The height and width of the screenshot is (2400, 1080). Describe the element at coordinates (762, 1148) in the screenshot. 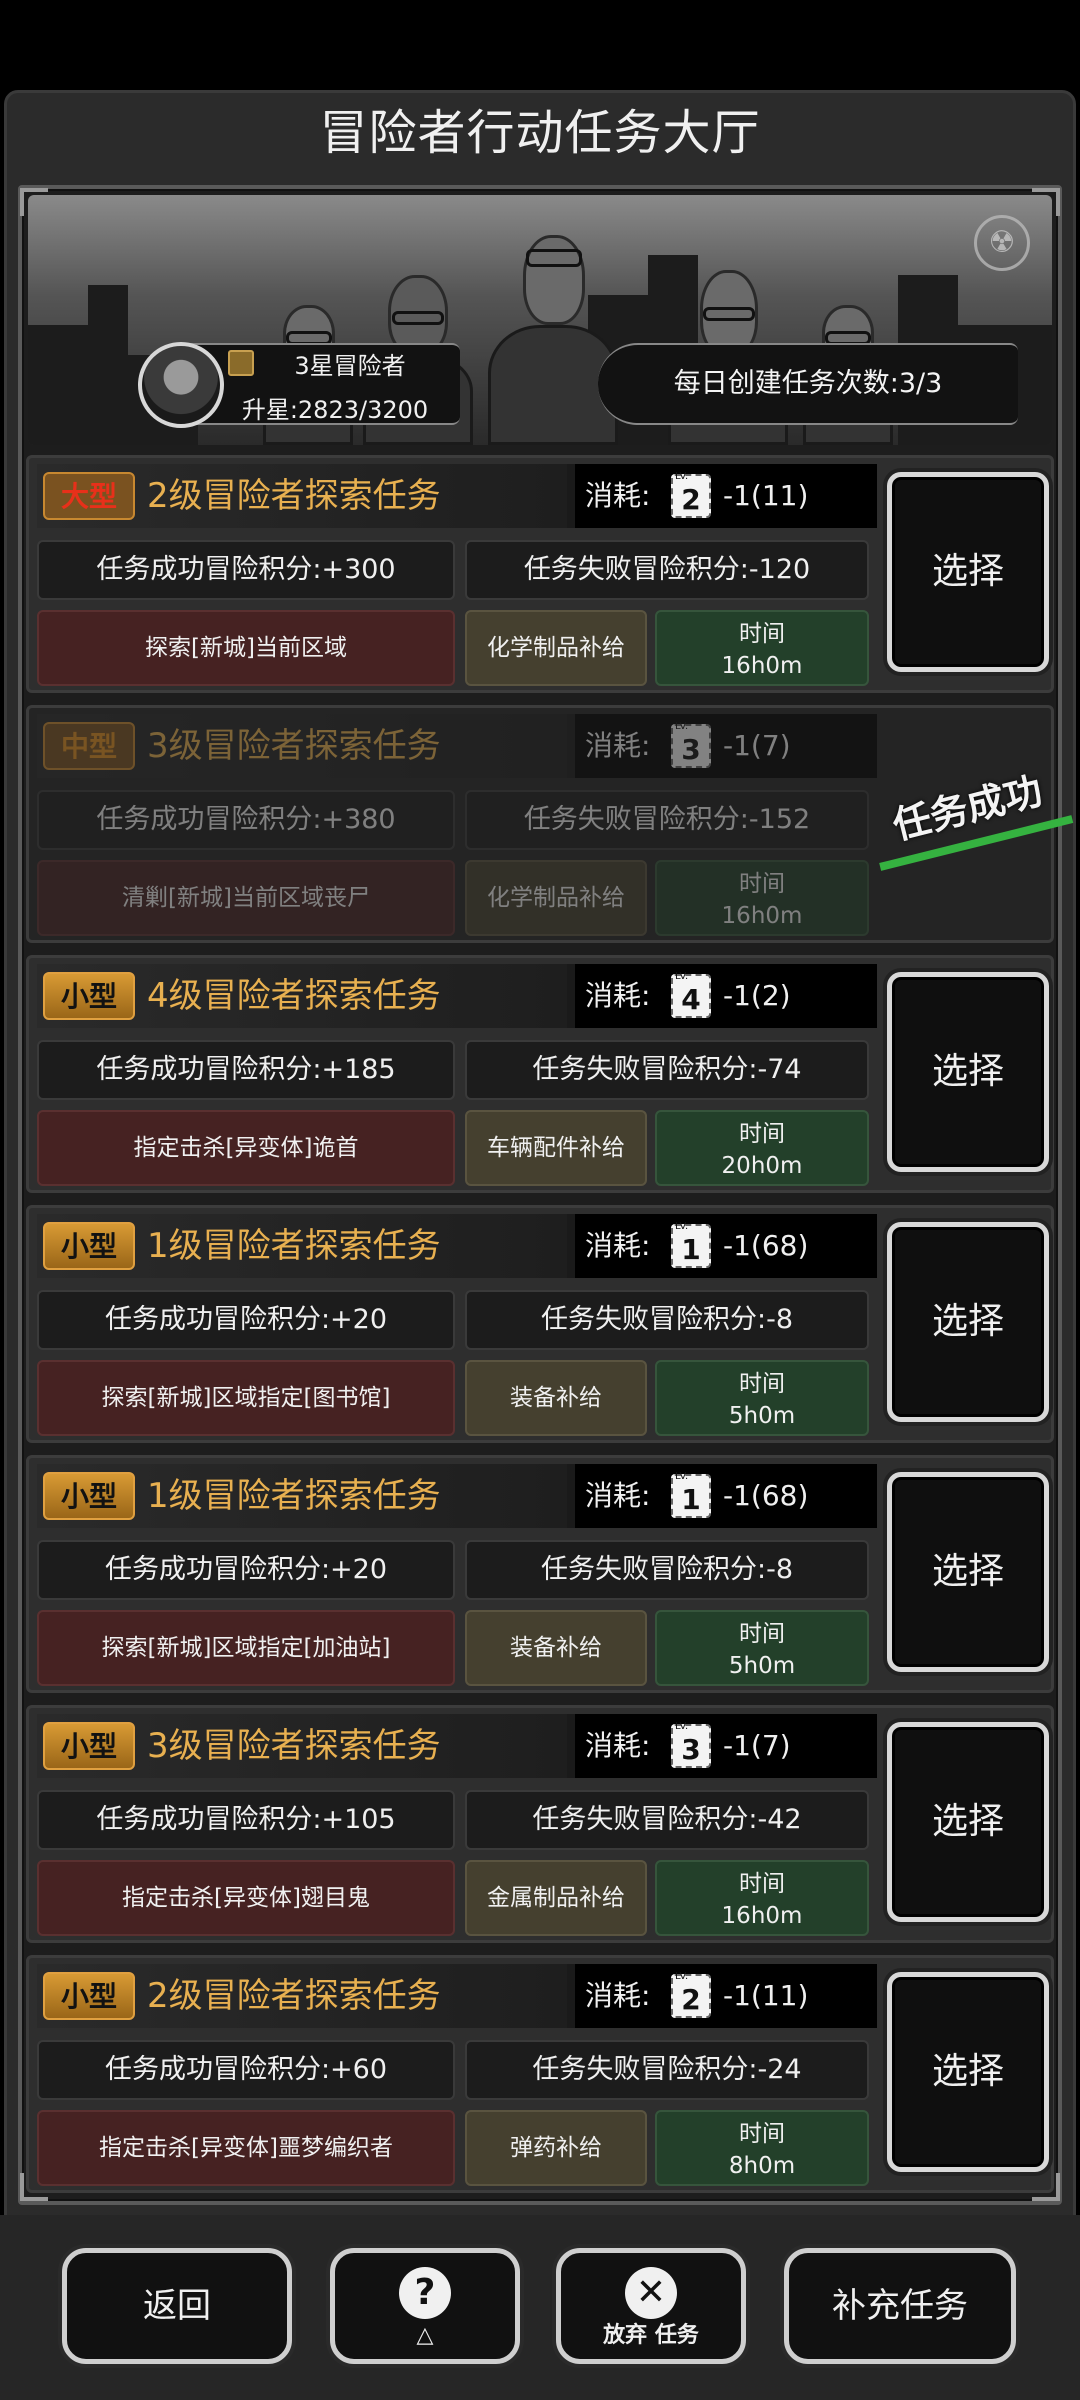

I see `task-time: 时间 20h0m` at that location.